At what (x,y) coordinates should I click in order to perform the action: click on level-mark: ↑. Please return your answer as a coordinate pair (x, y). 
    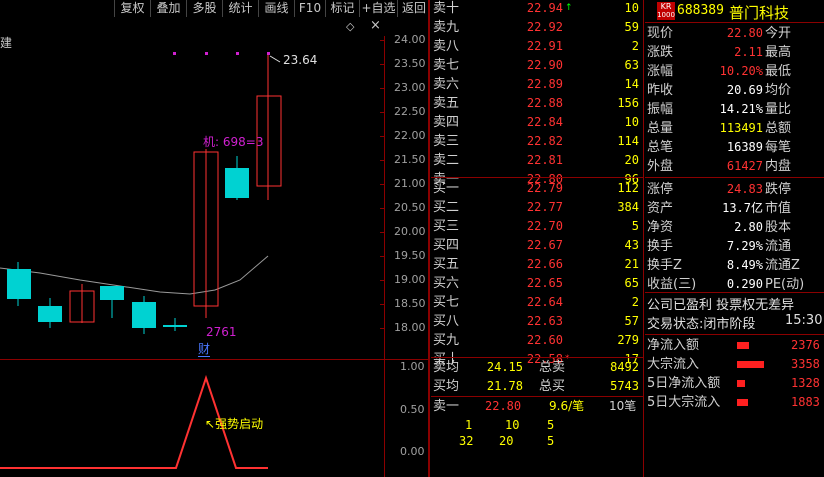
    Looking at the image, I should click on (569, 8).